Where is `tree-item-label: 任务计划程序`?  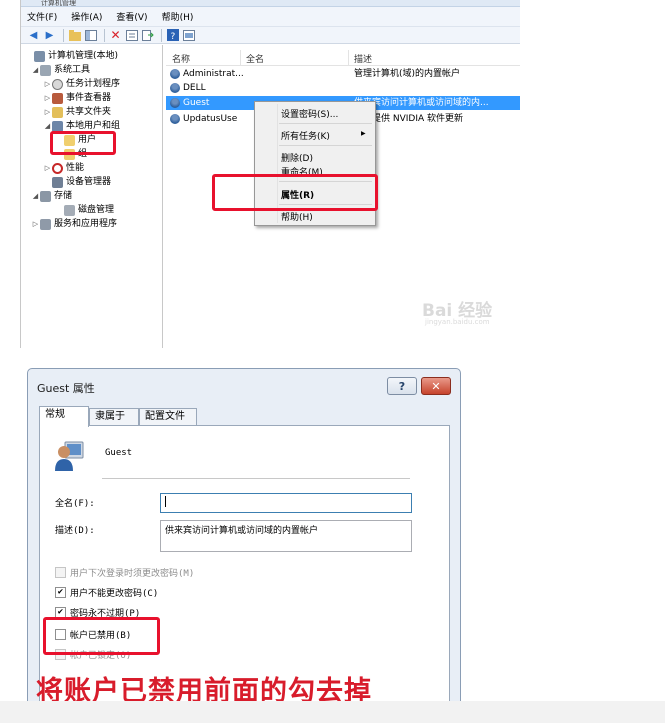
tree-item-label: 任务计划程序 is located at coordinates (93, 84).